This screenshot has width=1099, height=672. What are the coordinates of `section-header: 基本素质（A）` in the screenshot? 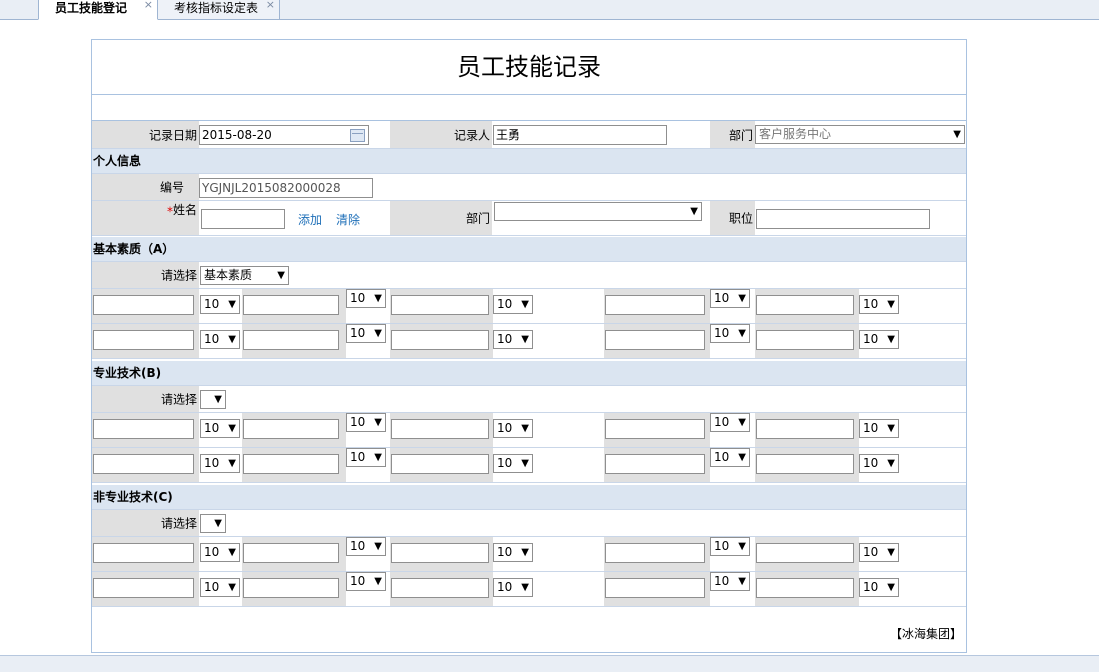 It's located at (529, 249).